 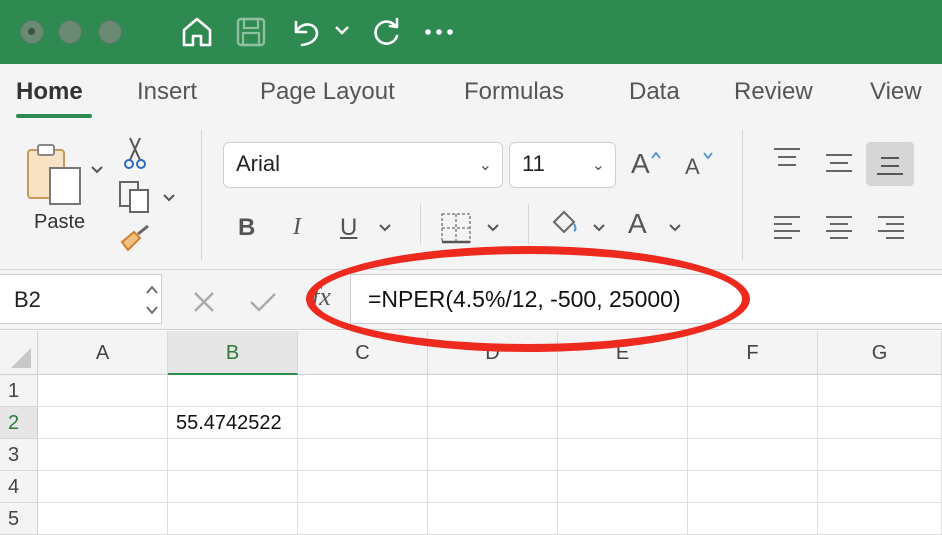 I want to click on paste-dropdown-chevron-icon, so click(x=97, y=170).